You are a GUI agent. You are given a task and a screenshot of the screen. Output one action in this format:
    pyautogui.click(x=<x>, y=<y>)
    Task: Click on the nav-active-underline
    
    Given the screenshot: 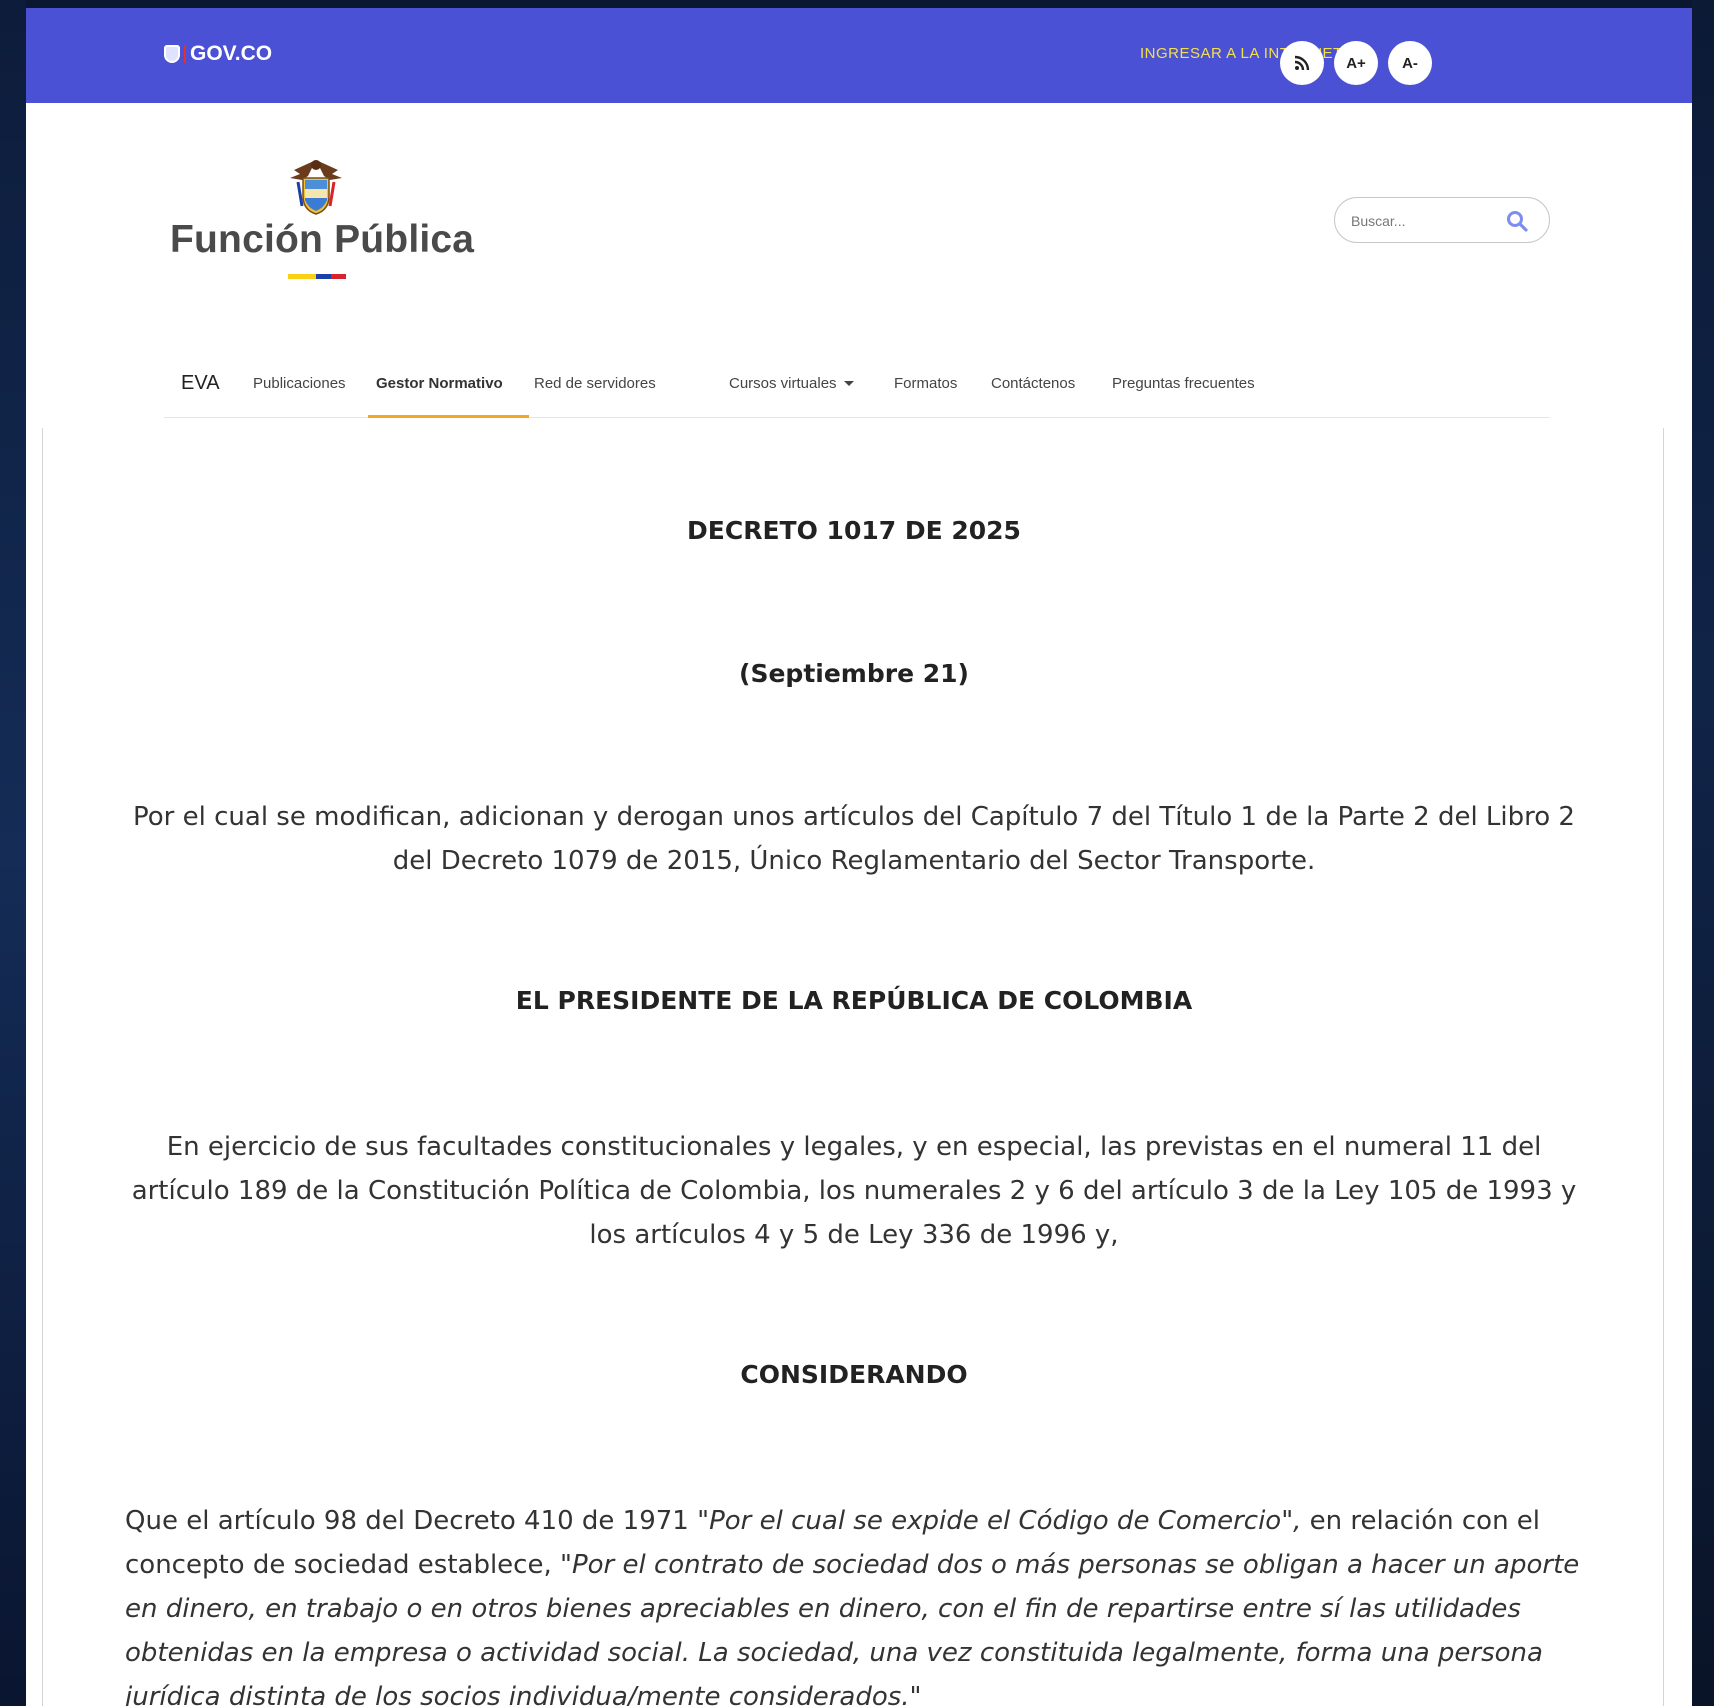 What is the action you would take?
    pyautogui.click(x=448, y=416)
    